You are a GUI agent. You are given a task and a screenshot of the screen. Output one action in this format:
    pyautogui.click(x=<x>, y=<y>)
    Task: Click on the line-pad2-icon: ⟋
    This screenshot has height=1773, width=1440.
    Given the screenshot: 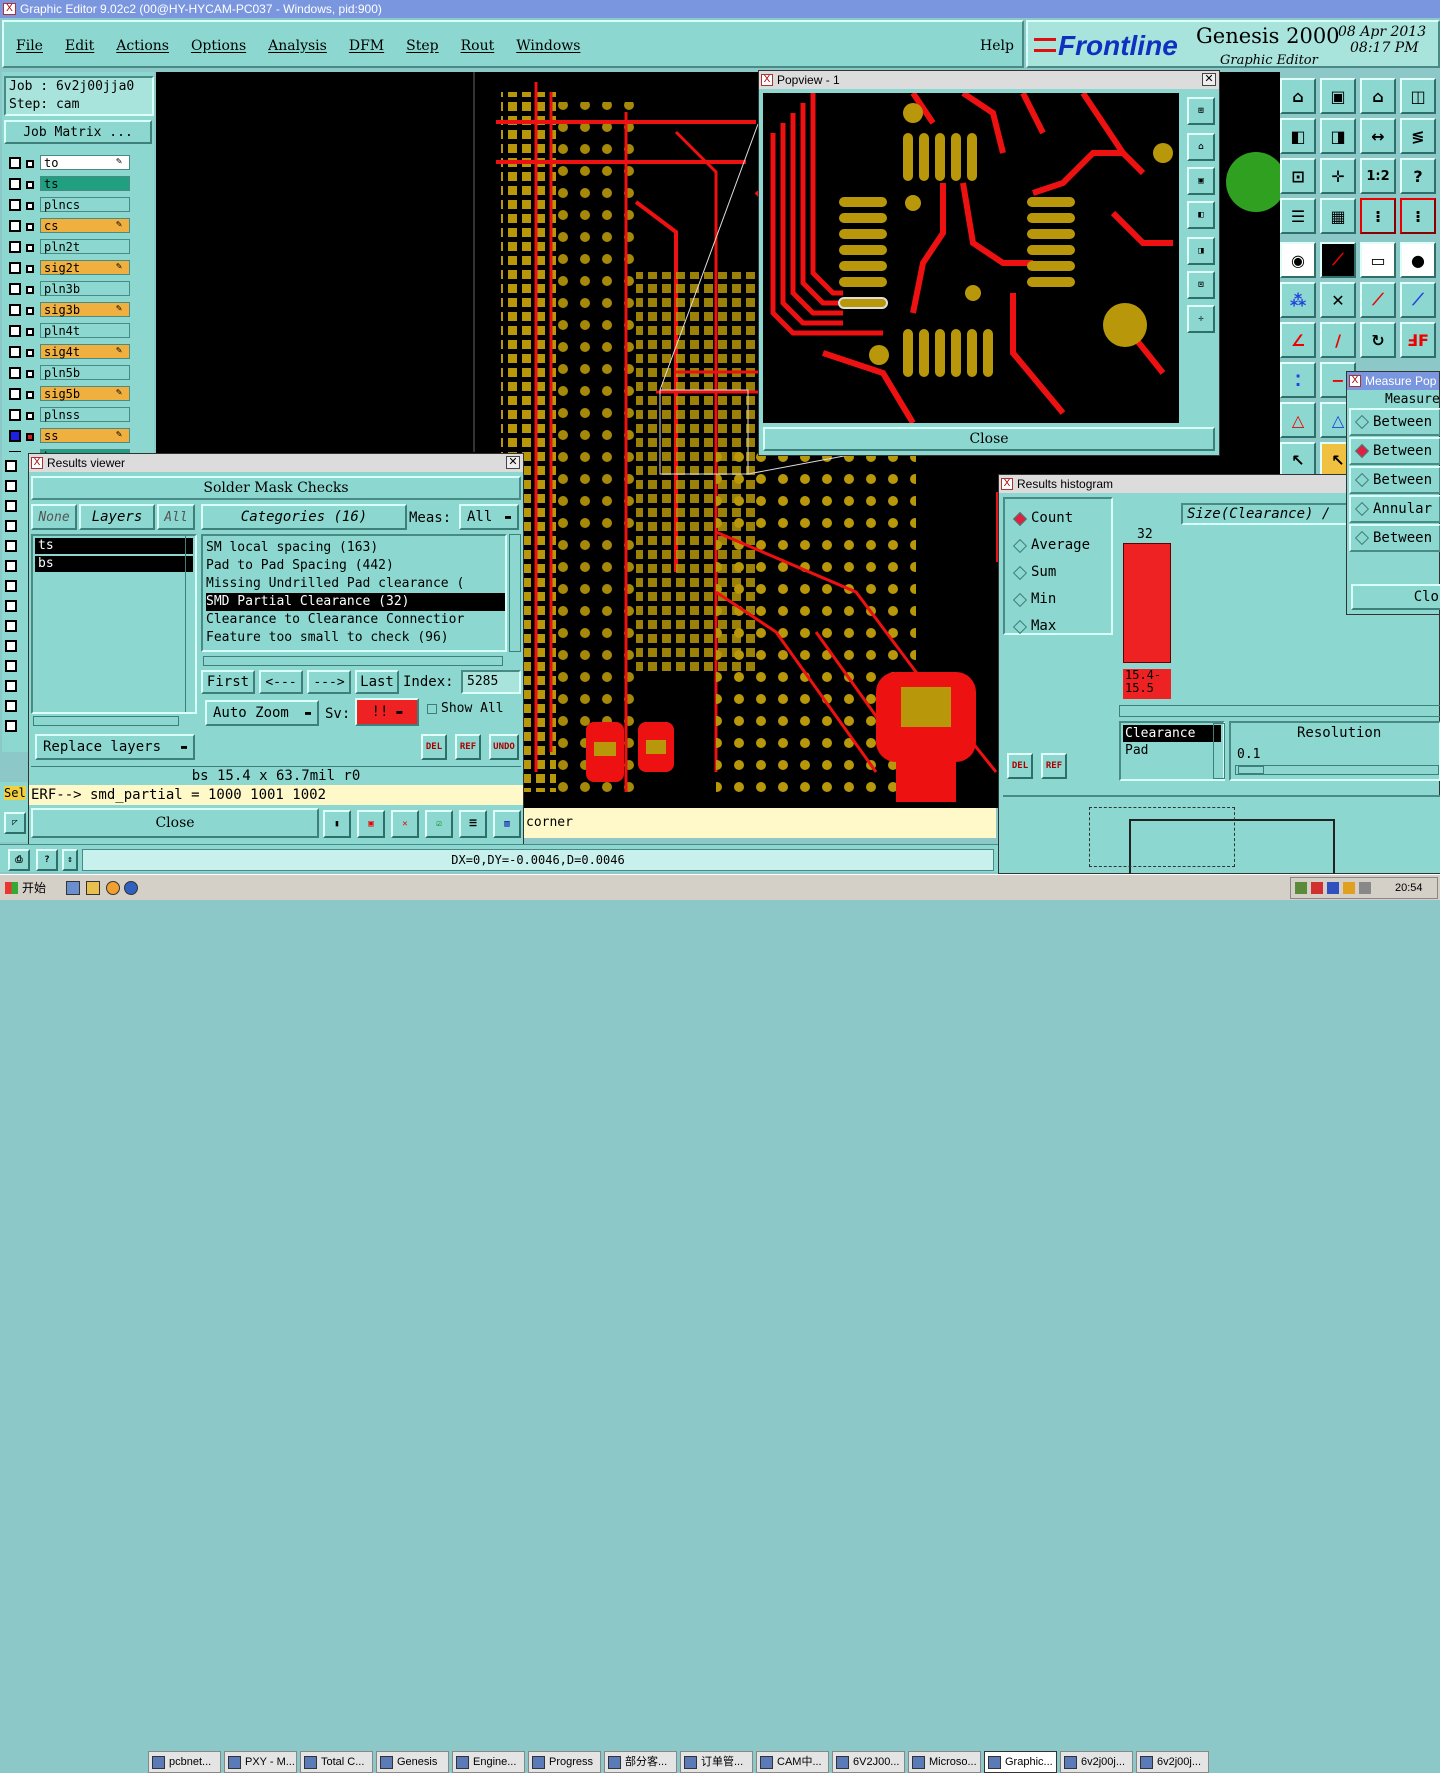 What is the action you would take?
    pyautogui.click(x=1418, y=300)
    